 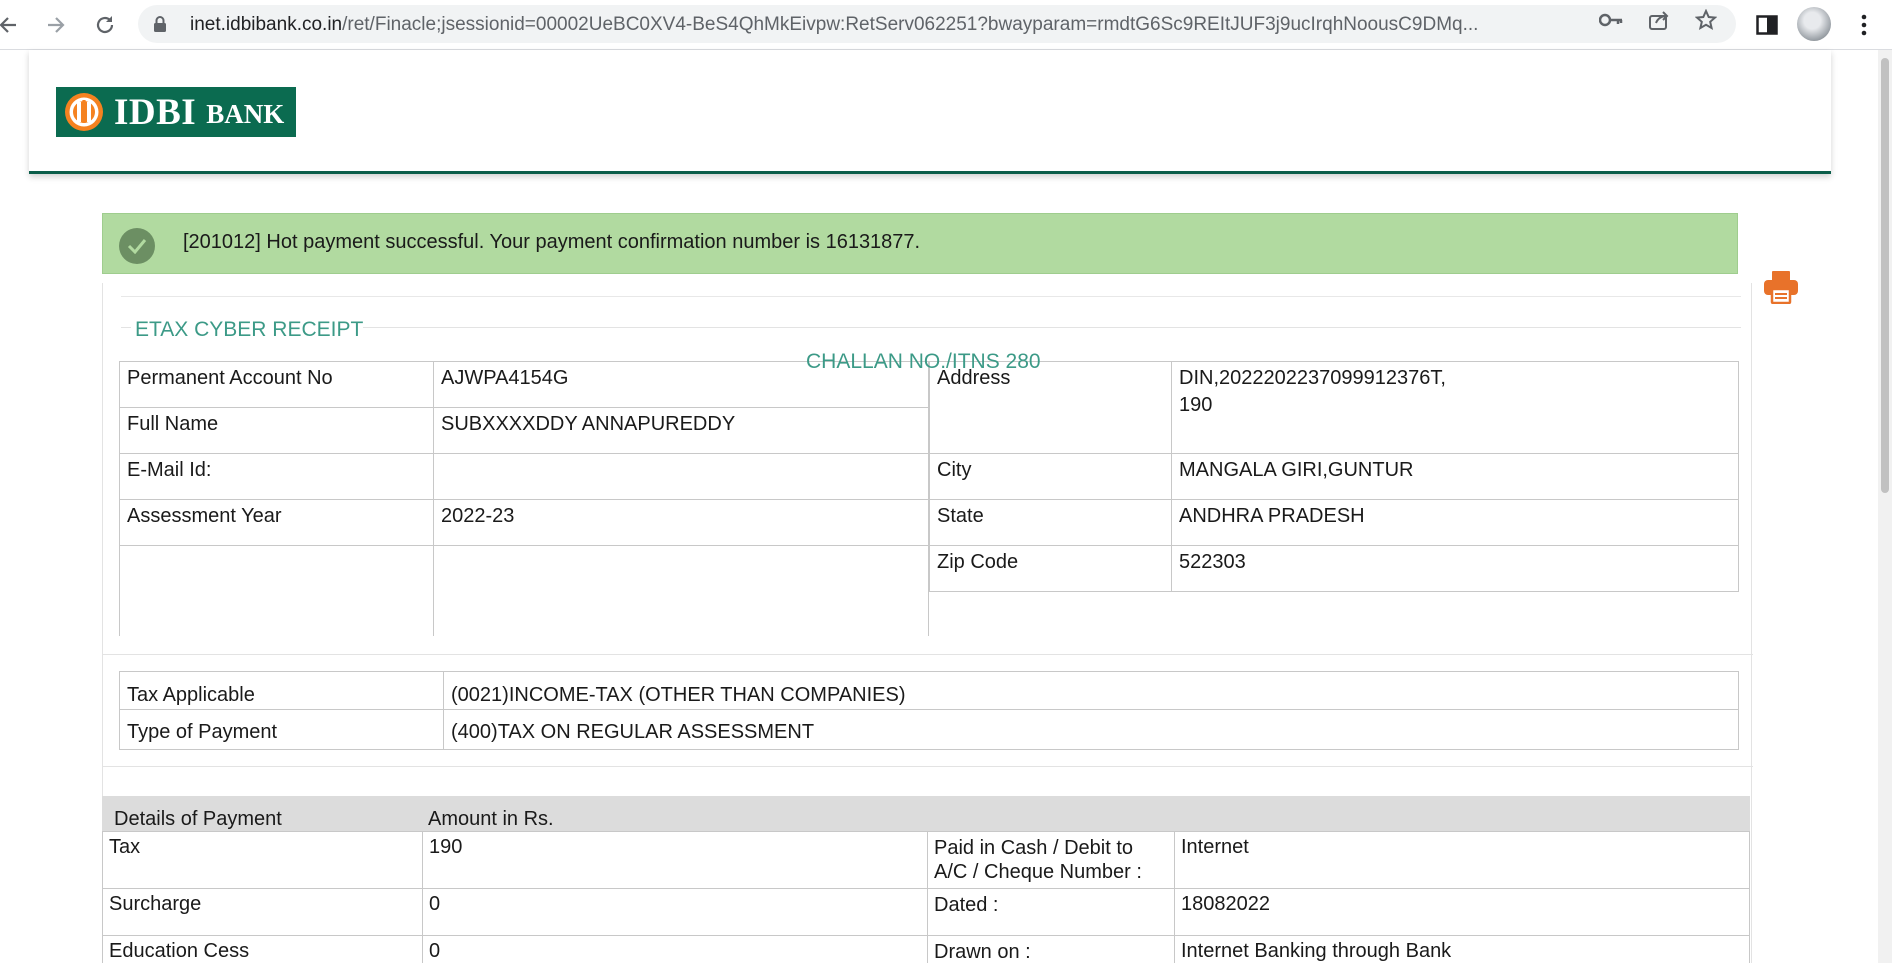 I want to click on email-value, so click(x=681, y=476).